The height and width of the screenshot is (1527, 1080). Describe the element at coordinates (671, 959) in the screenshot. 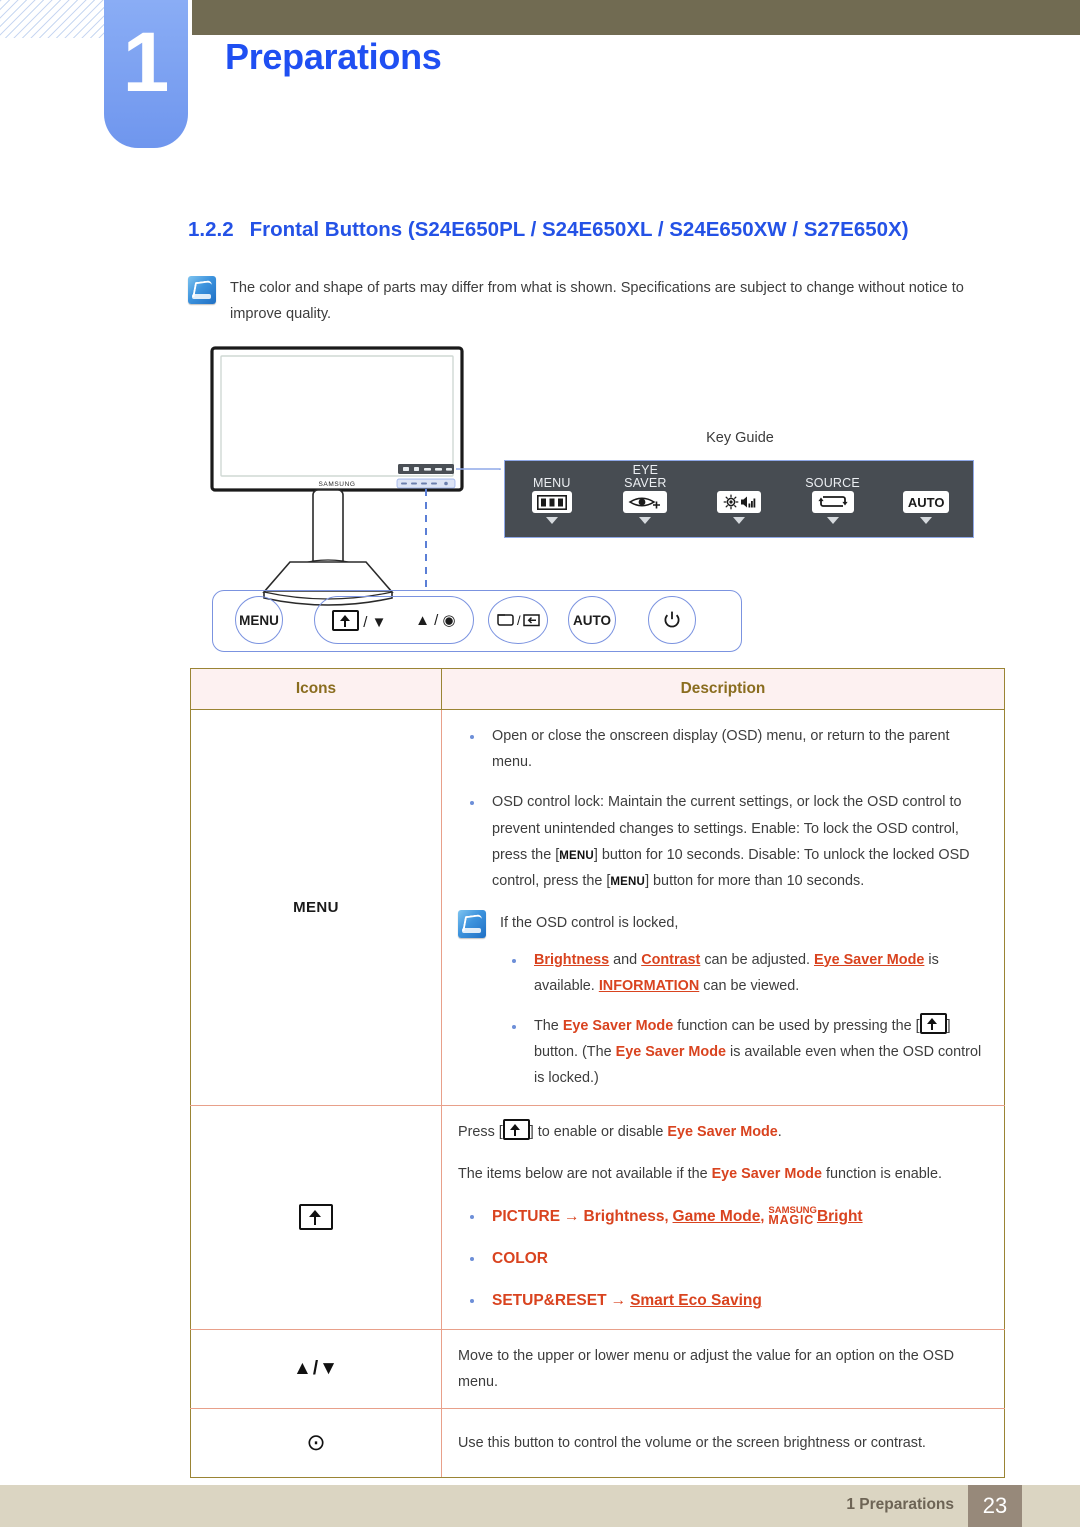

I see `term-contrast: Contrast` at that location.